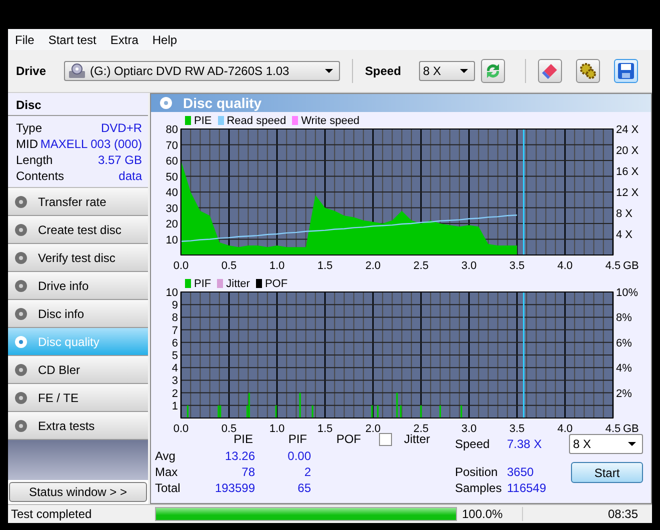 The height and width of the screenshot is (530, 660). Describe the element at coordinates (417, 439) in the screenshot. I see `jitter-label: Jitter` at that location.